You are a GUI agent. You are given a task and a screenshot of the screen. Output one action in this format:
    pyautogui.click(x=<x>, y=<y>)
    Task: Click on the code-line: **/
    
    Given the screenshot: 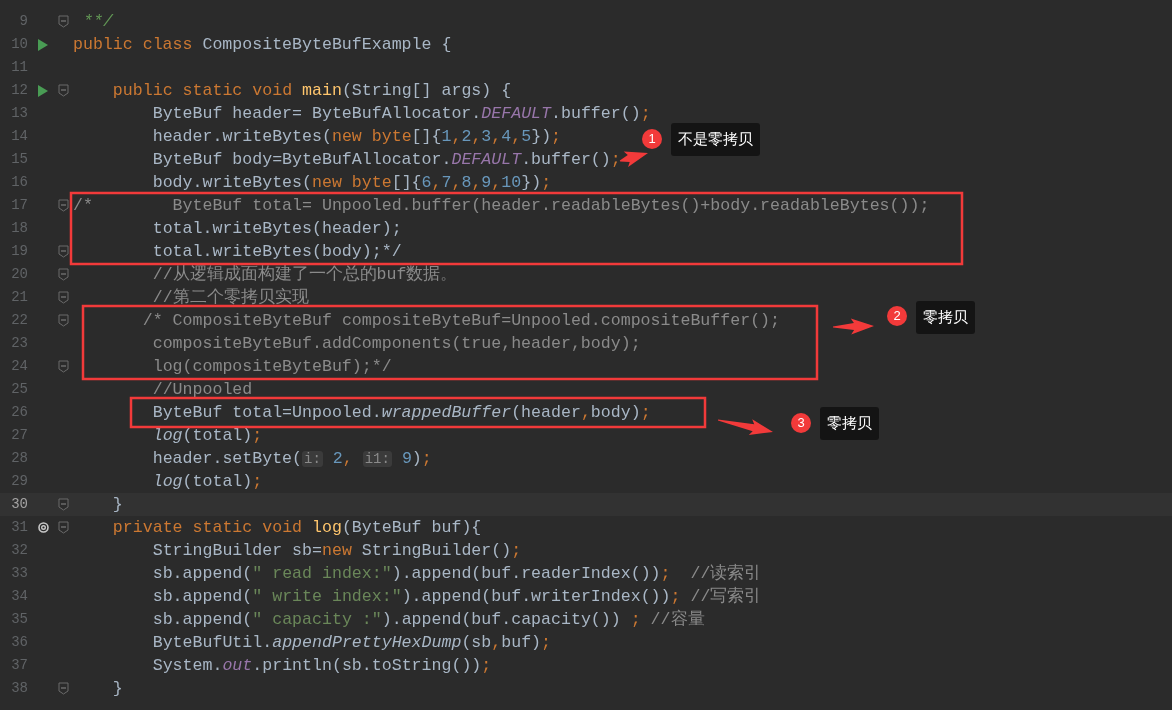 What is the action you would take?
    pyautogui.click(x=97, y=21)
    